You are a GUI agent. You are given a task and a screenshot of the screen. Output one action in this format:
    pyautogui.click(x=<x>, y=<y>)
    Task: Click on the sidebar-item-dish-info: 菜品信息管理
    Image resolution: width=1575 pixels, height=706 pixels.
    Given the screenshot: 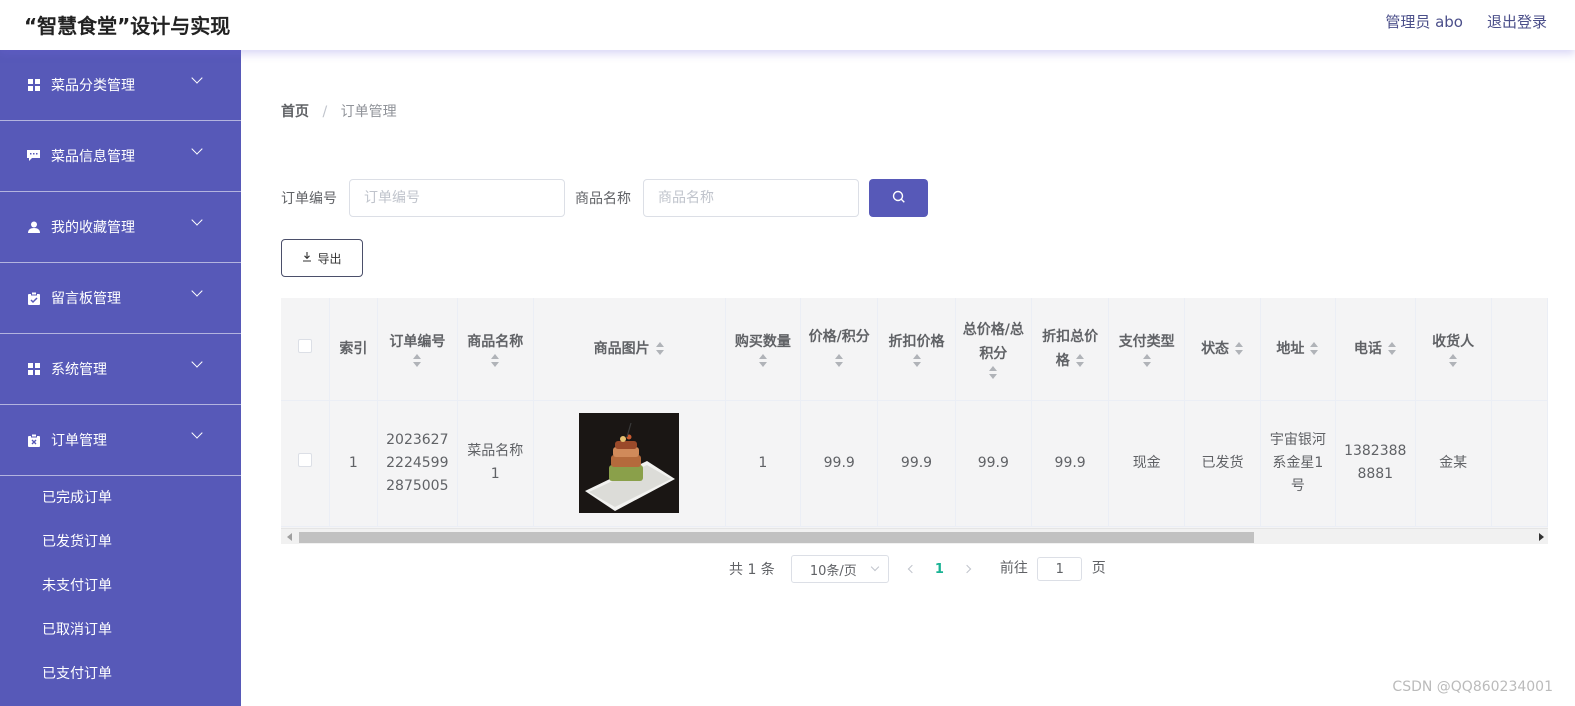 What is the action you would take?
    pyautogui.click(x=120, y=156)
    